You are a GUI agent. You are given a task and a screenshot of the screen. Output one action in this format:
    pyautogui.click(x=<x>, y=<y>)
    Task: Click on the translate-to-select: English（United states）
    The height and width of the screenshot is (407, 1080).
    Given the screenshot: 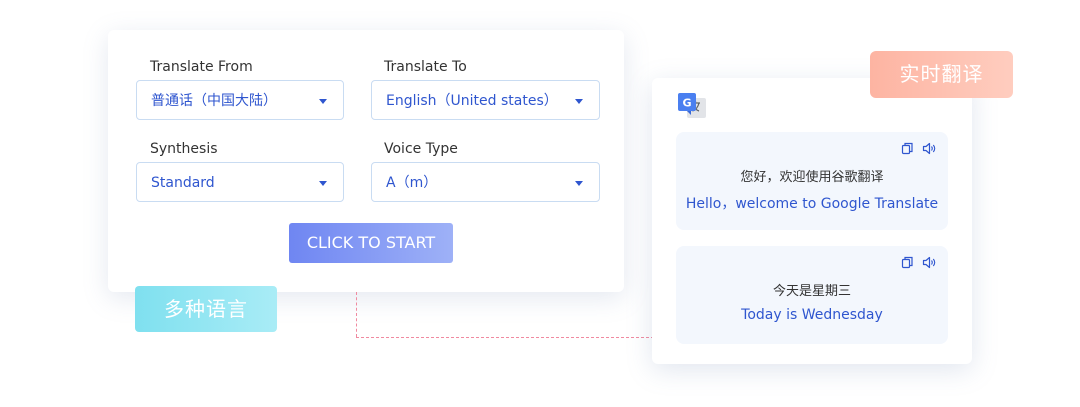 What is the action you would take?
    pyautogui.click(x=485, y=100)
    